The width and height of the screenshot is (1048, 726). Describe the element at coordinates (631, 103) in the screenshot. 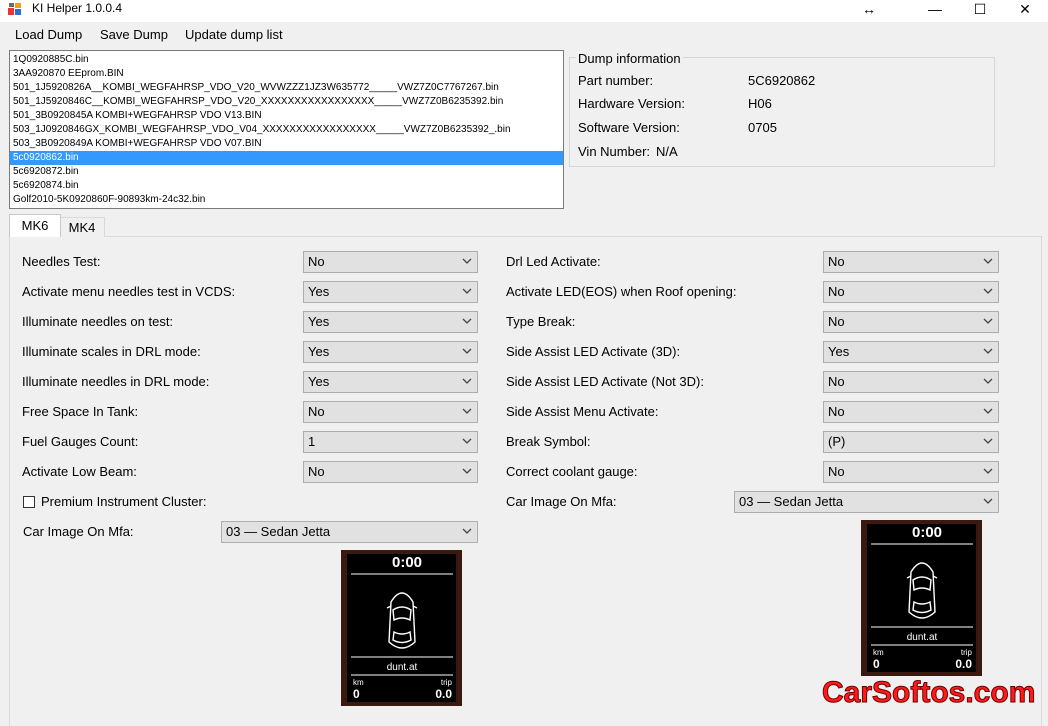

I see `hardware-version-label: Hardware Version:` at that location.